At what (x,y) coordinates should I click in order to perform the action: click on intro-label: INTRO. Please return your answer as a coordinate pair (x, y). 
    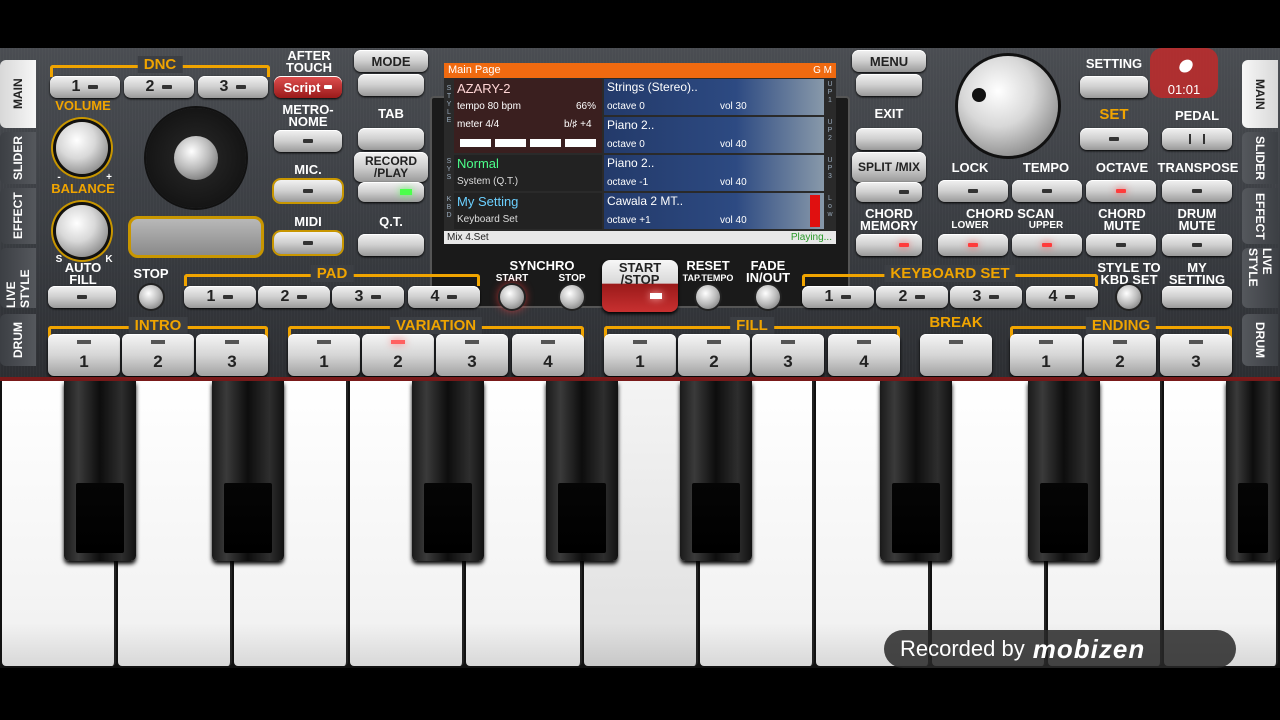
    Looking at the image, I should click on (158, 325).